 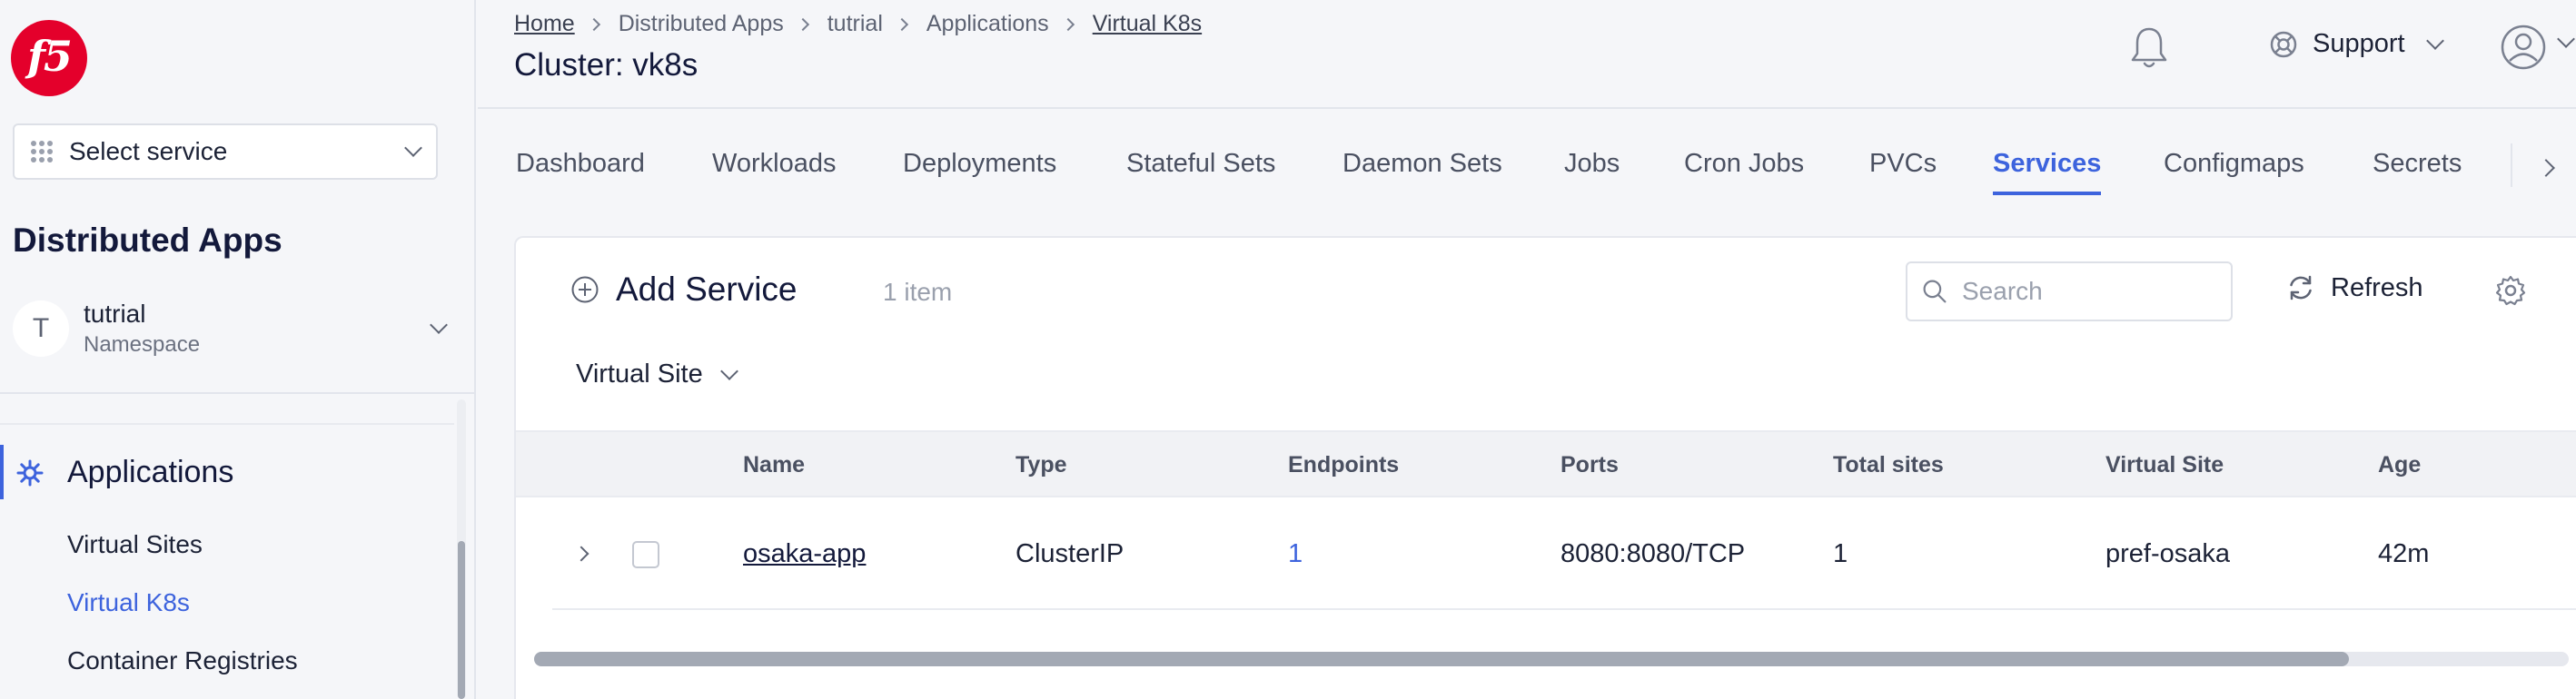 What do you see at coordinates (1041, 465) in the screenshot?
I see `column-header-type: Type` at bounding box center [1041, 465].